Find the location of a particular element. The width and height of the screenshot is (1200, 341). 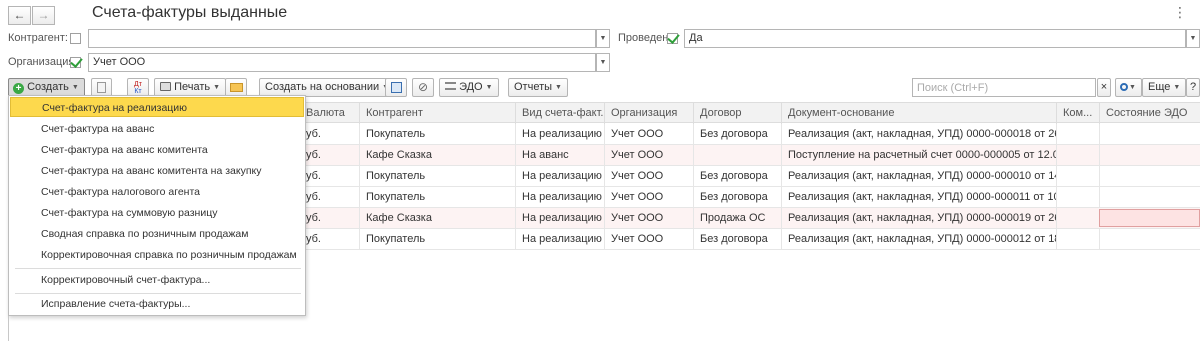

menu-item-invoice-sale: Счет-фактура на реализацию is located at coordinates (157, 107).